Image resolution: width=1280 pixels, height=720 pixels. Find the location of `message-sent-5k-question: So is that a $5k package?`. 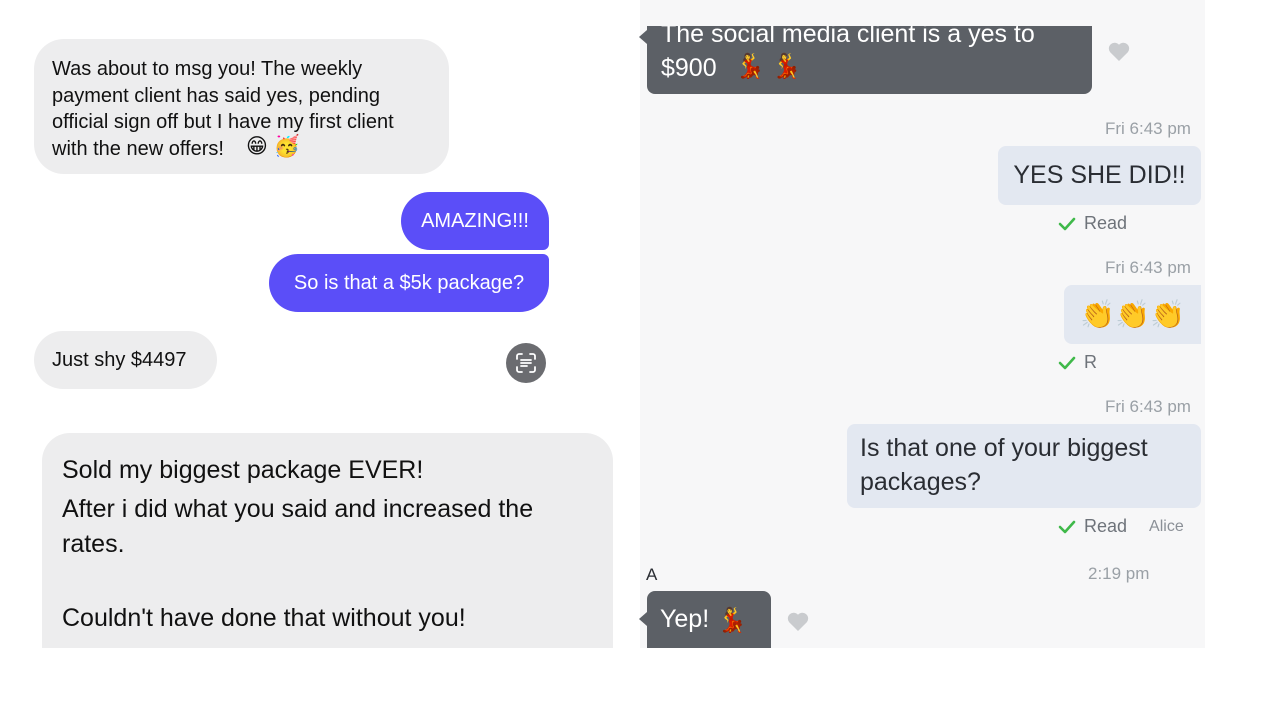

message-sent-5k-question: So is that a $5k package? is located at coordinates (409, 283).